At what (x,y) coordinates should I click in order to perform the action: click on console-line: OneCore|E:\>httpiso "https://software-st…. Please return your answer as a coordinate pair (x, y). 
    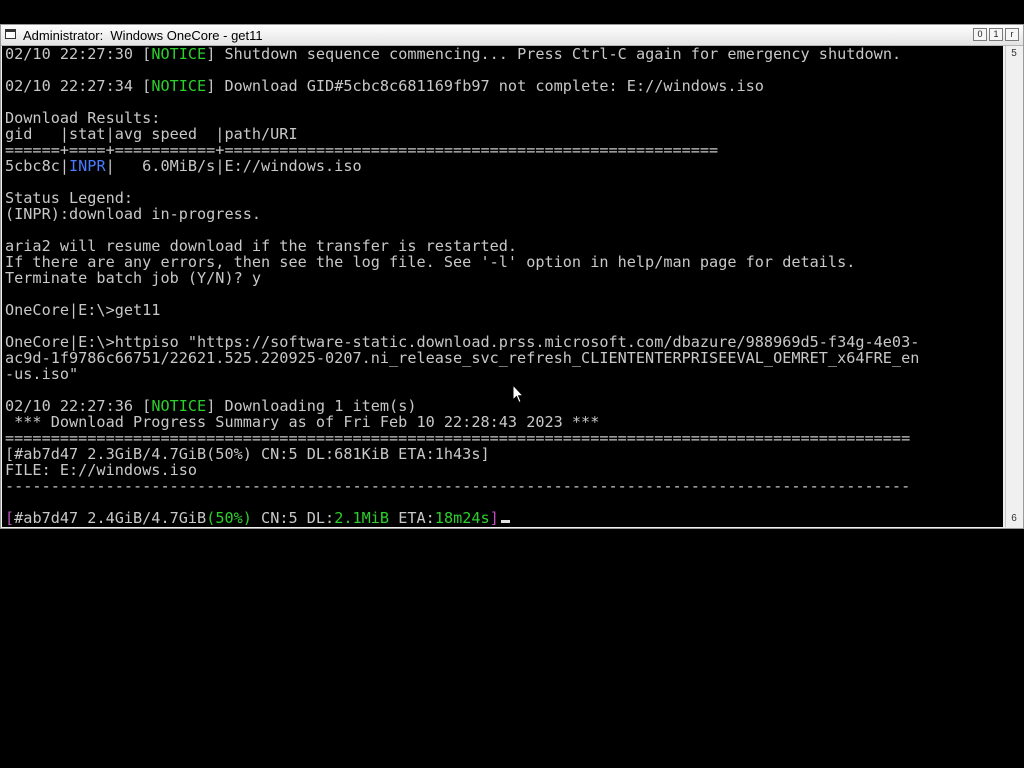
    Looking at the image, I should click on (462, 342).